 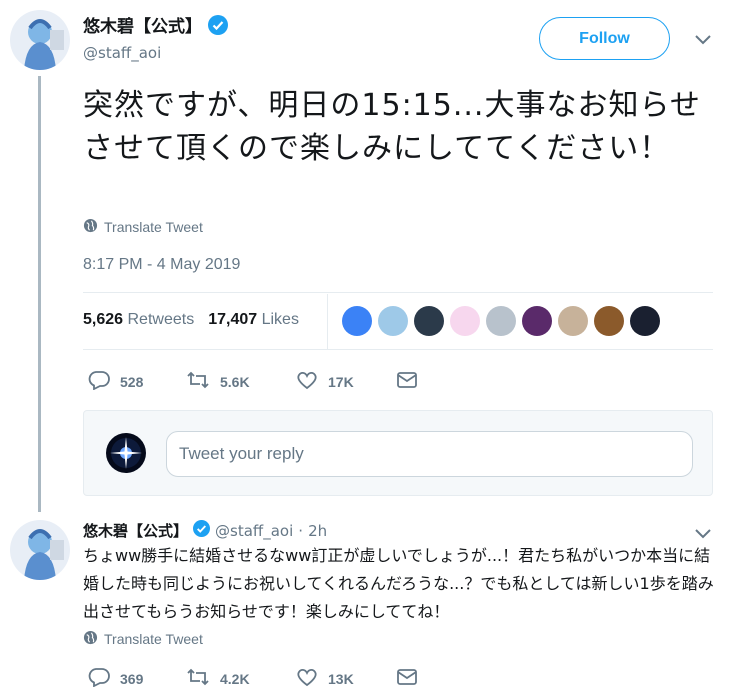 I want to click on retweet-count: 5.6K, so click(x=235, y=381).